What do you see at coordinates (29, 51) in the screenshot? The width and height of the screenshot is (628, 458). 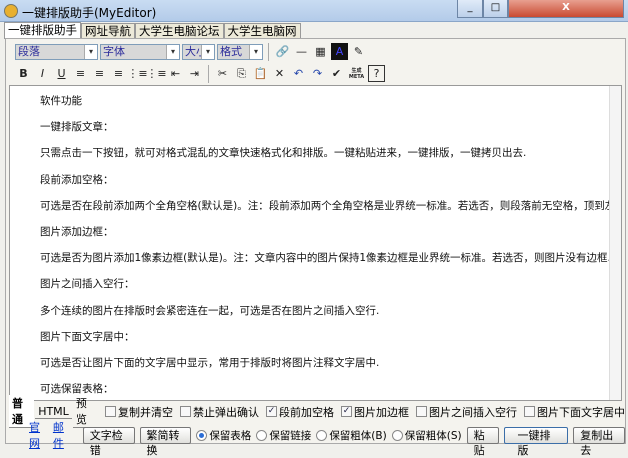 I see `paragraph-label: 段落` at bounding box center [29, 51].